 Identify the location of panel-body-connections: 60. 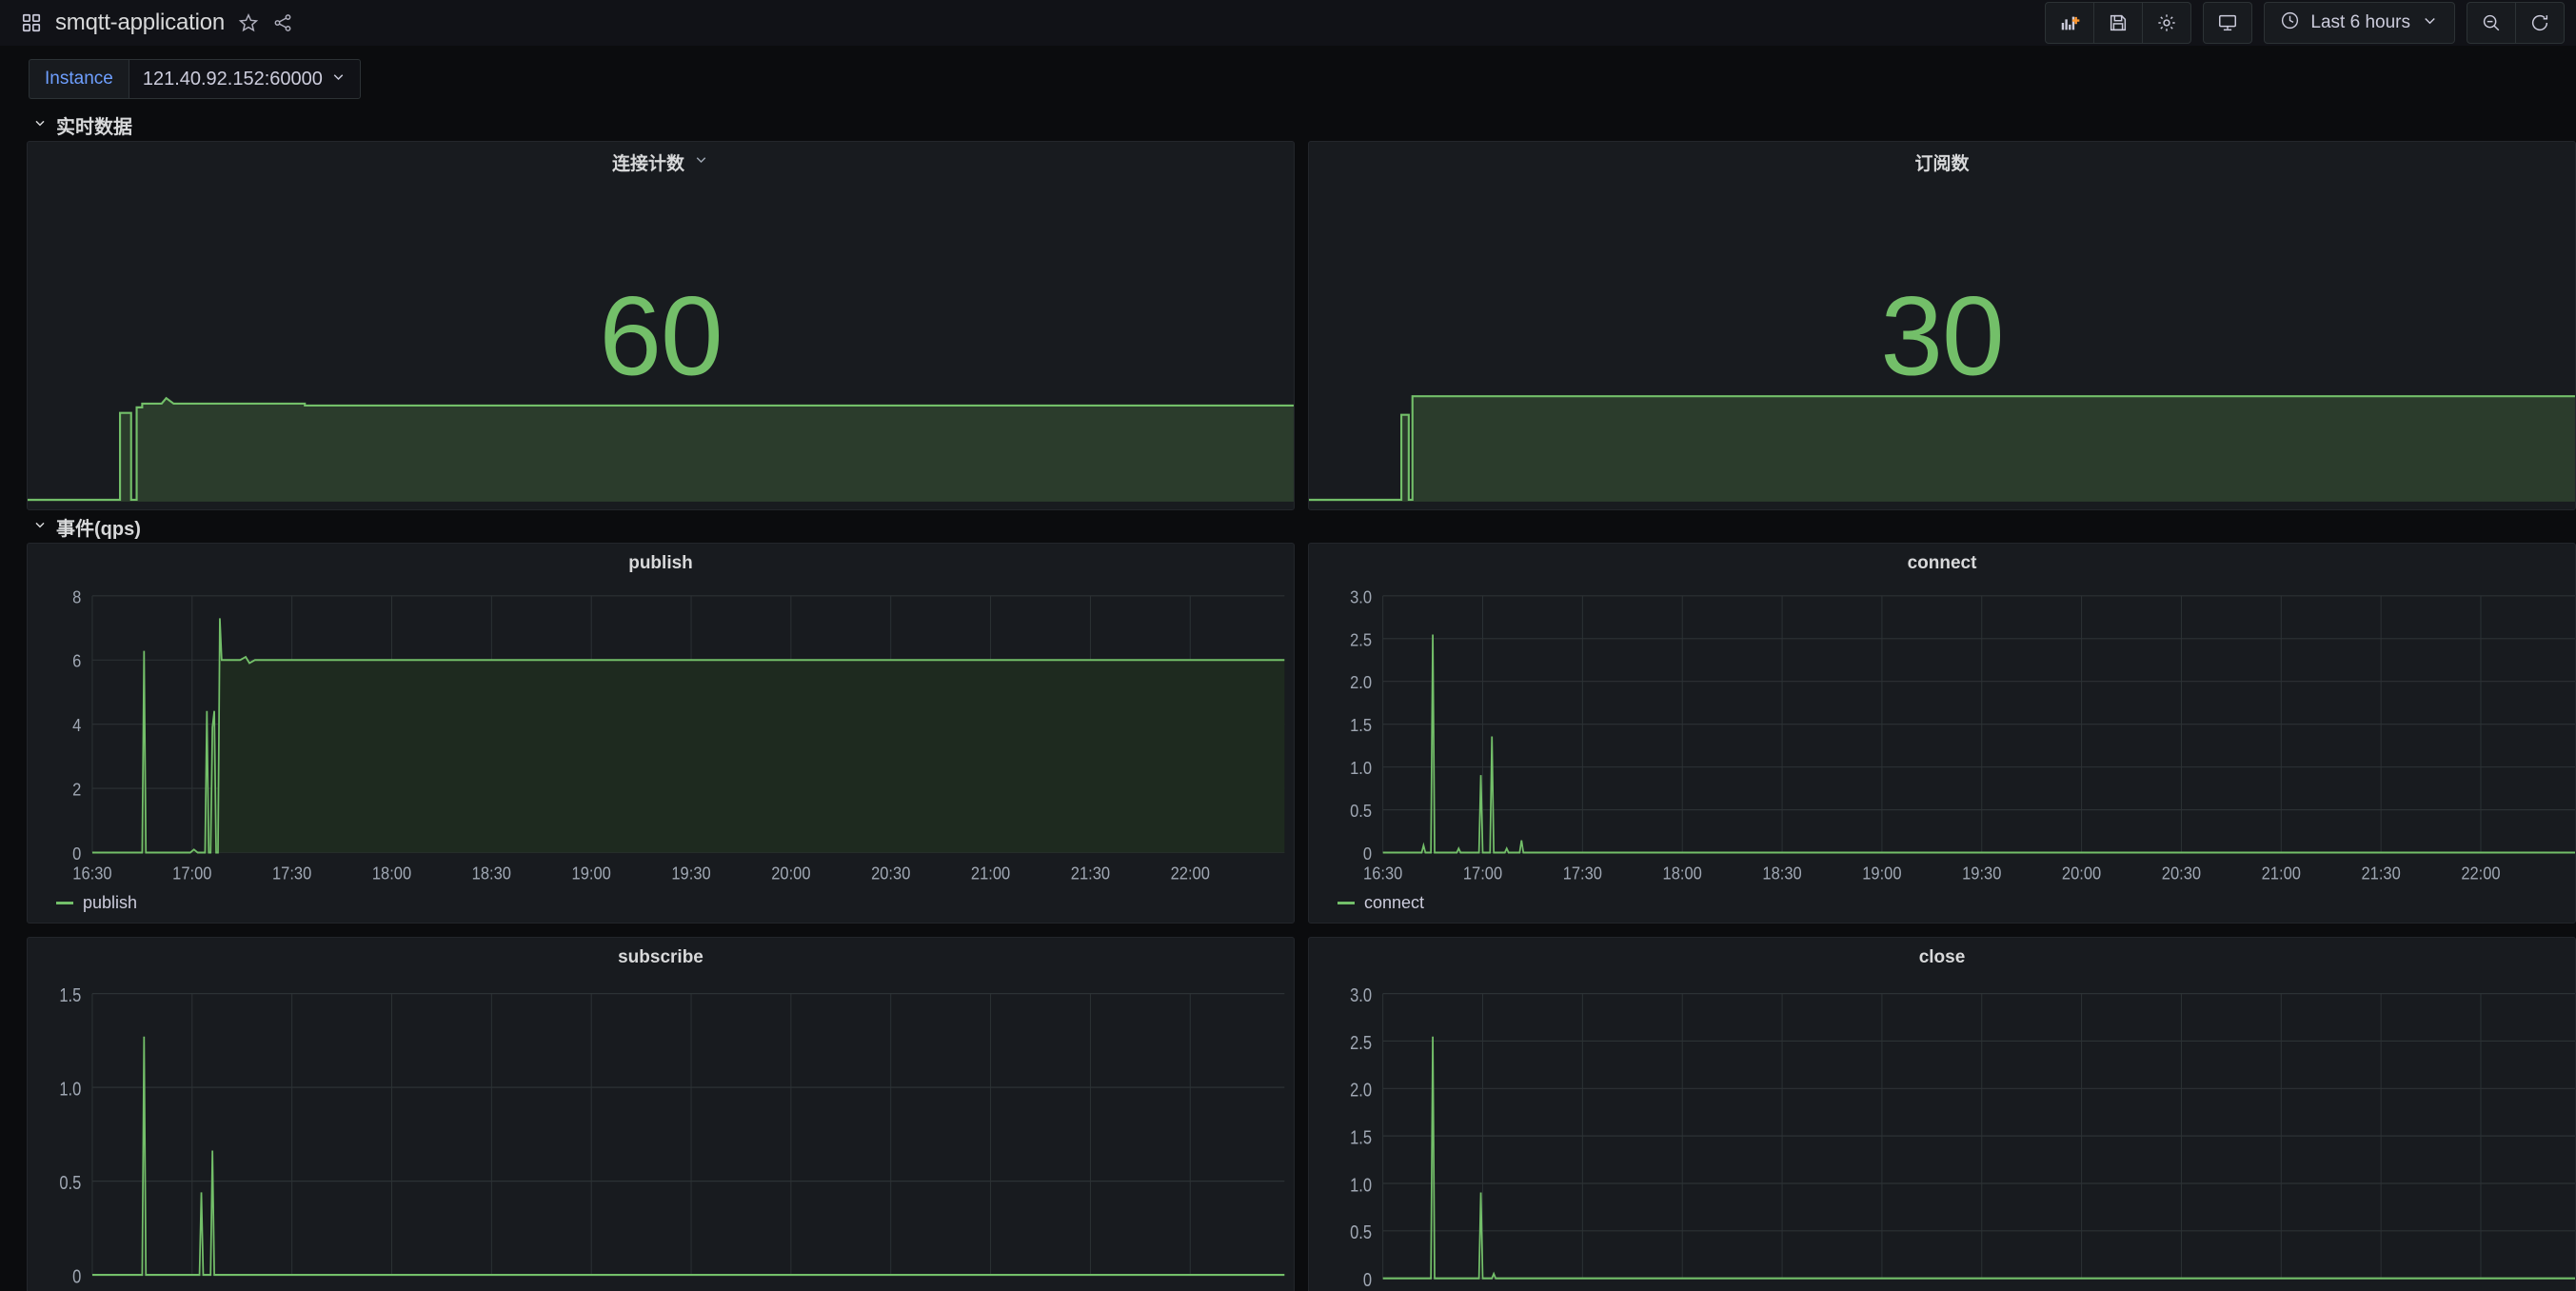
(661, 345).